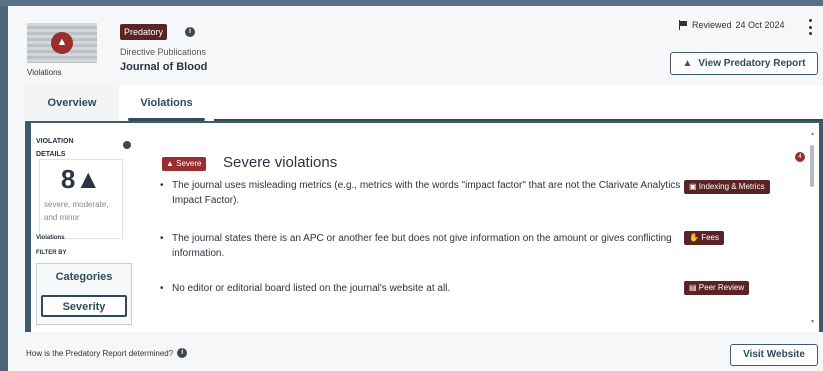 This screenshot has width=823, height=371. Describe the element at coordinates (55, 148) in the screenshot. I see `violation-details-title: VIOLATION DETAILS` at that location.